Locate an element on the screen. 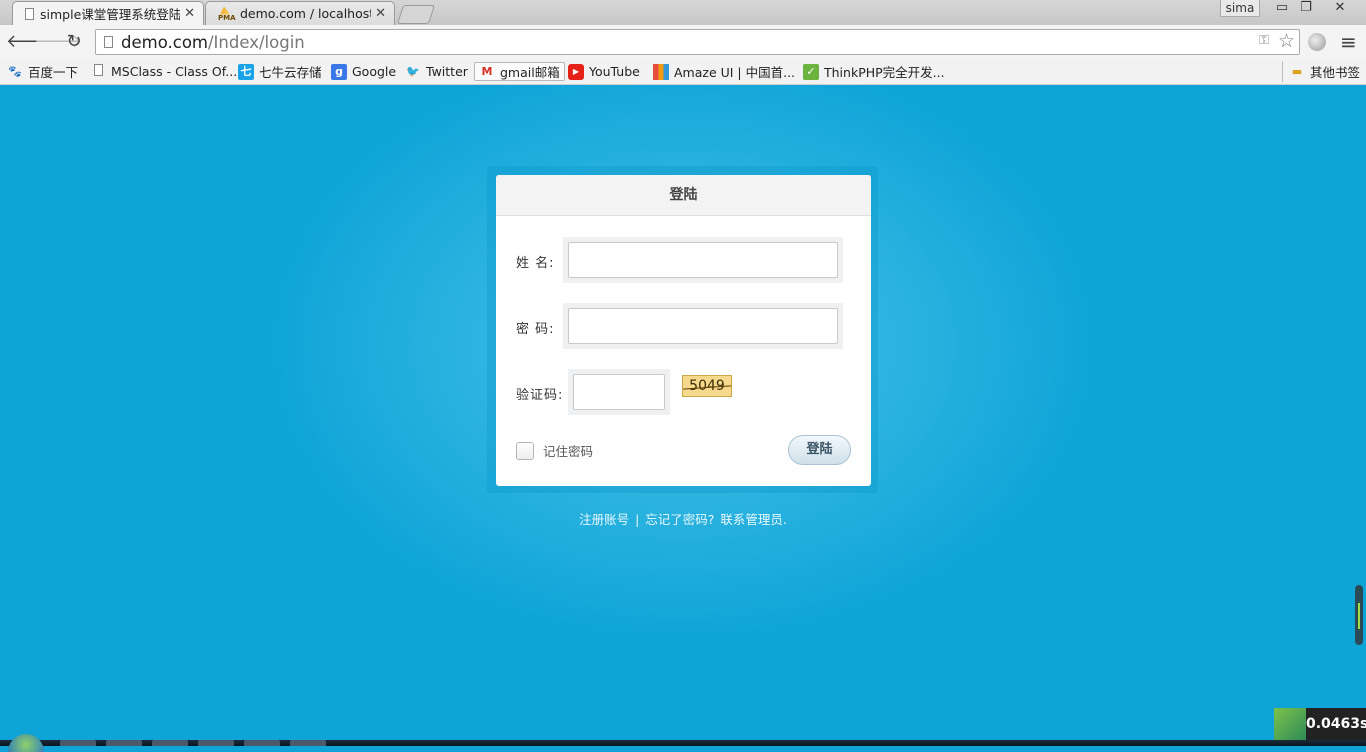 This screenshot has height=752, width=1366. thinkphp-icon: ✓ is located at coordinates (811, 71).